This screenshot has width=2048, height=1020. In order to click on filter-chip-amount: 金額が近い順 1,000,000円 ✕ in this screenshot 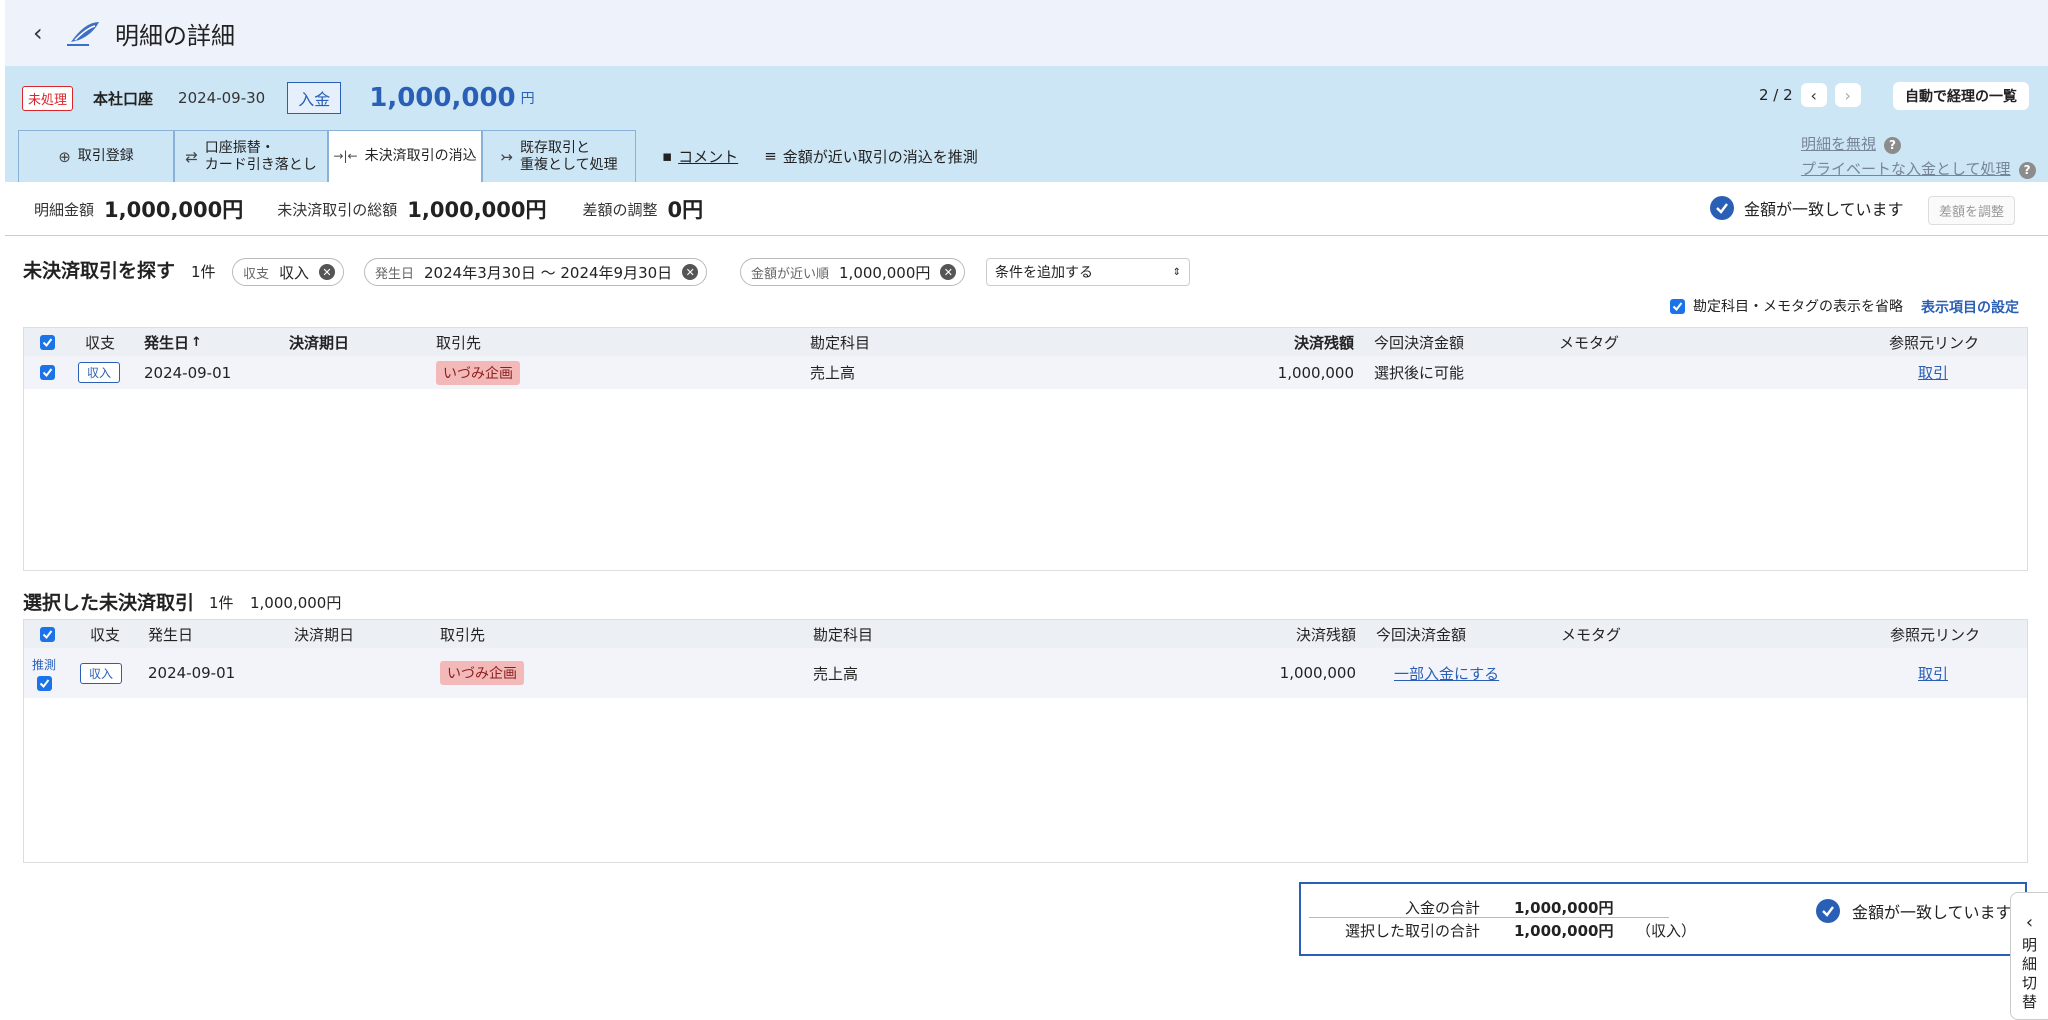, I will do `click(853, 272)`.